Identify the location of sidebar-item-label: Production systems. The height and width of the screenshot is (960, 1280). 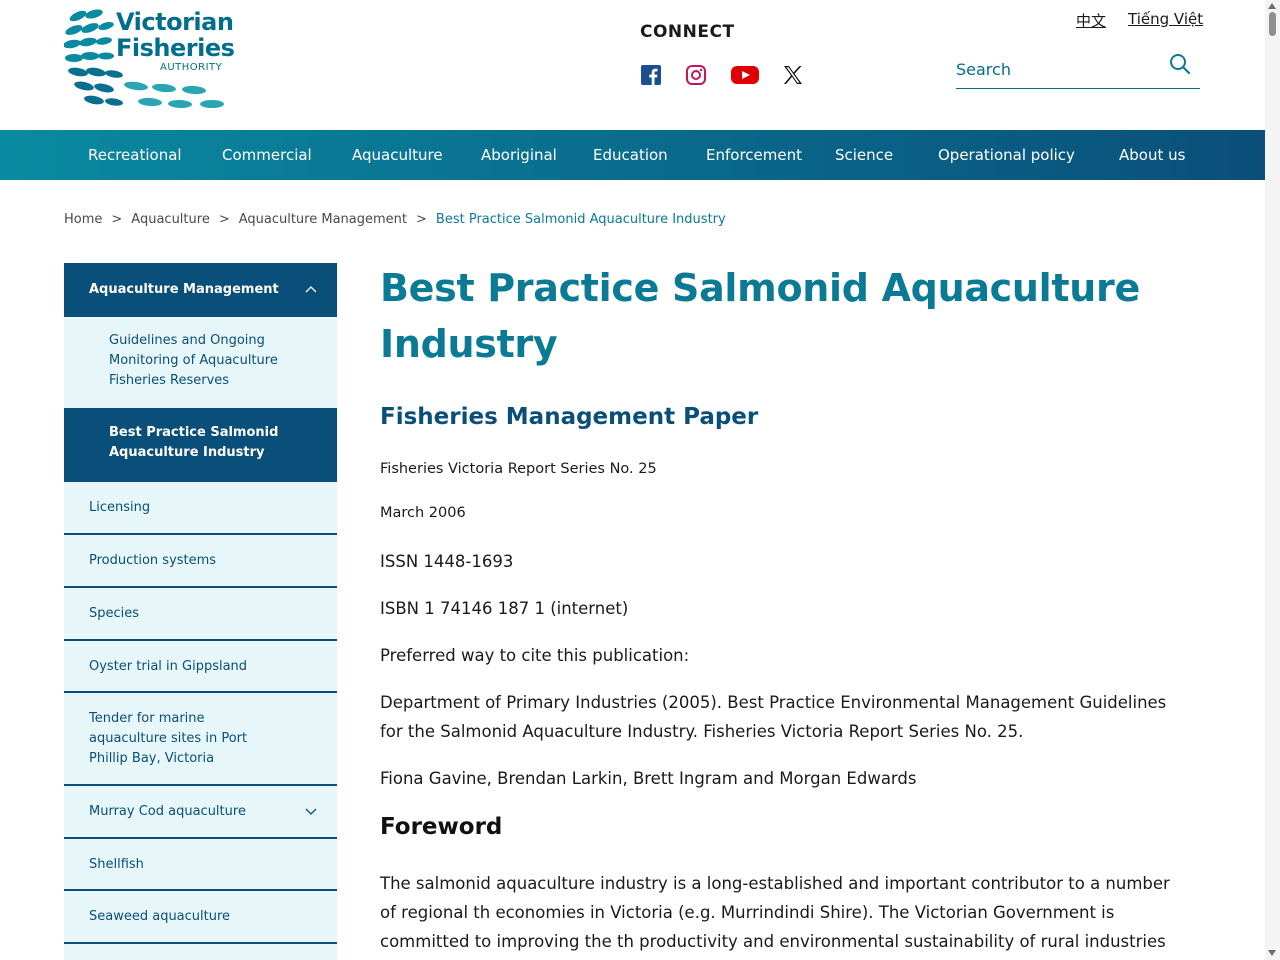
(153, 560).